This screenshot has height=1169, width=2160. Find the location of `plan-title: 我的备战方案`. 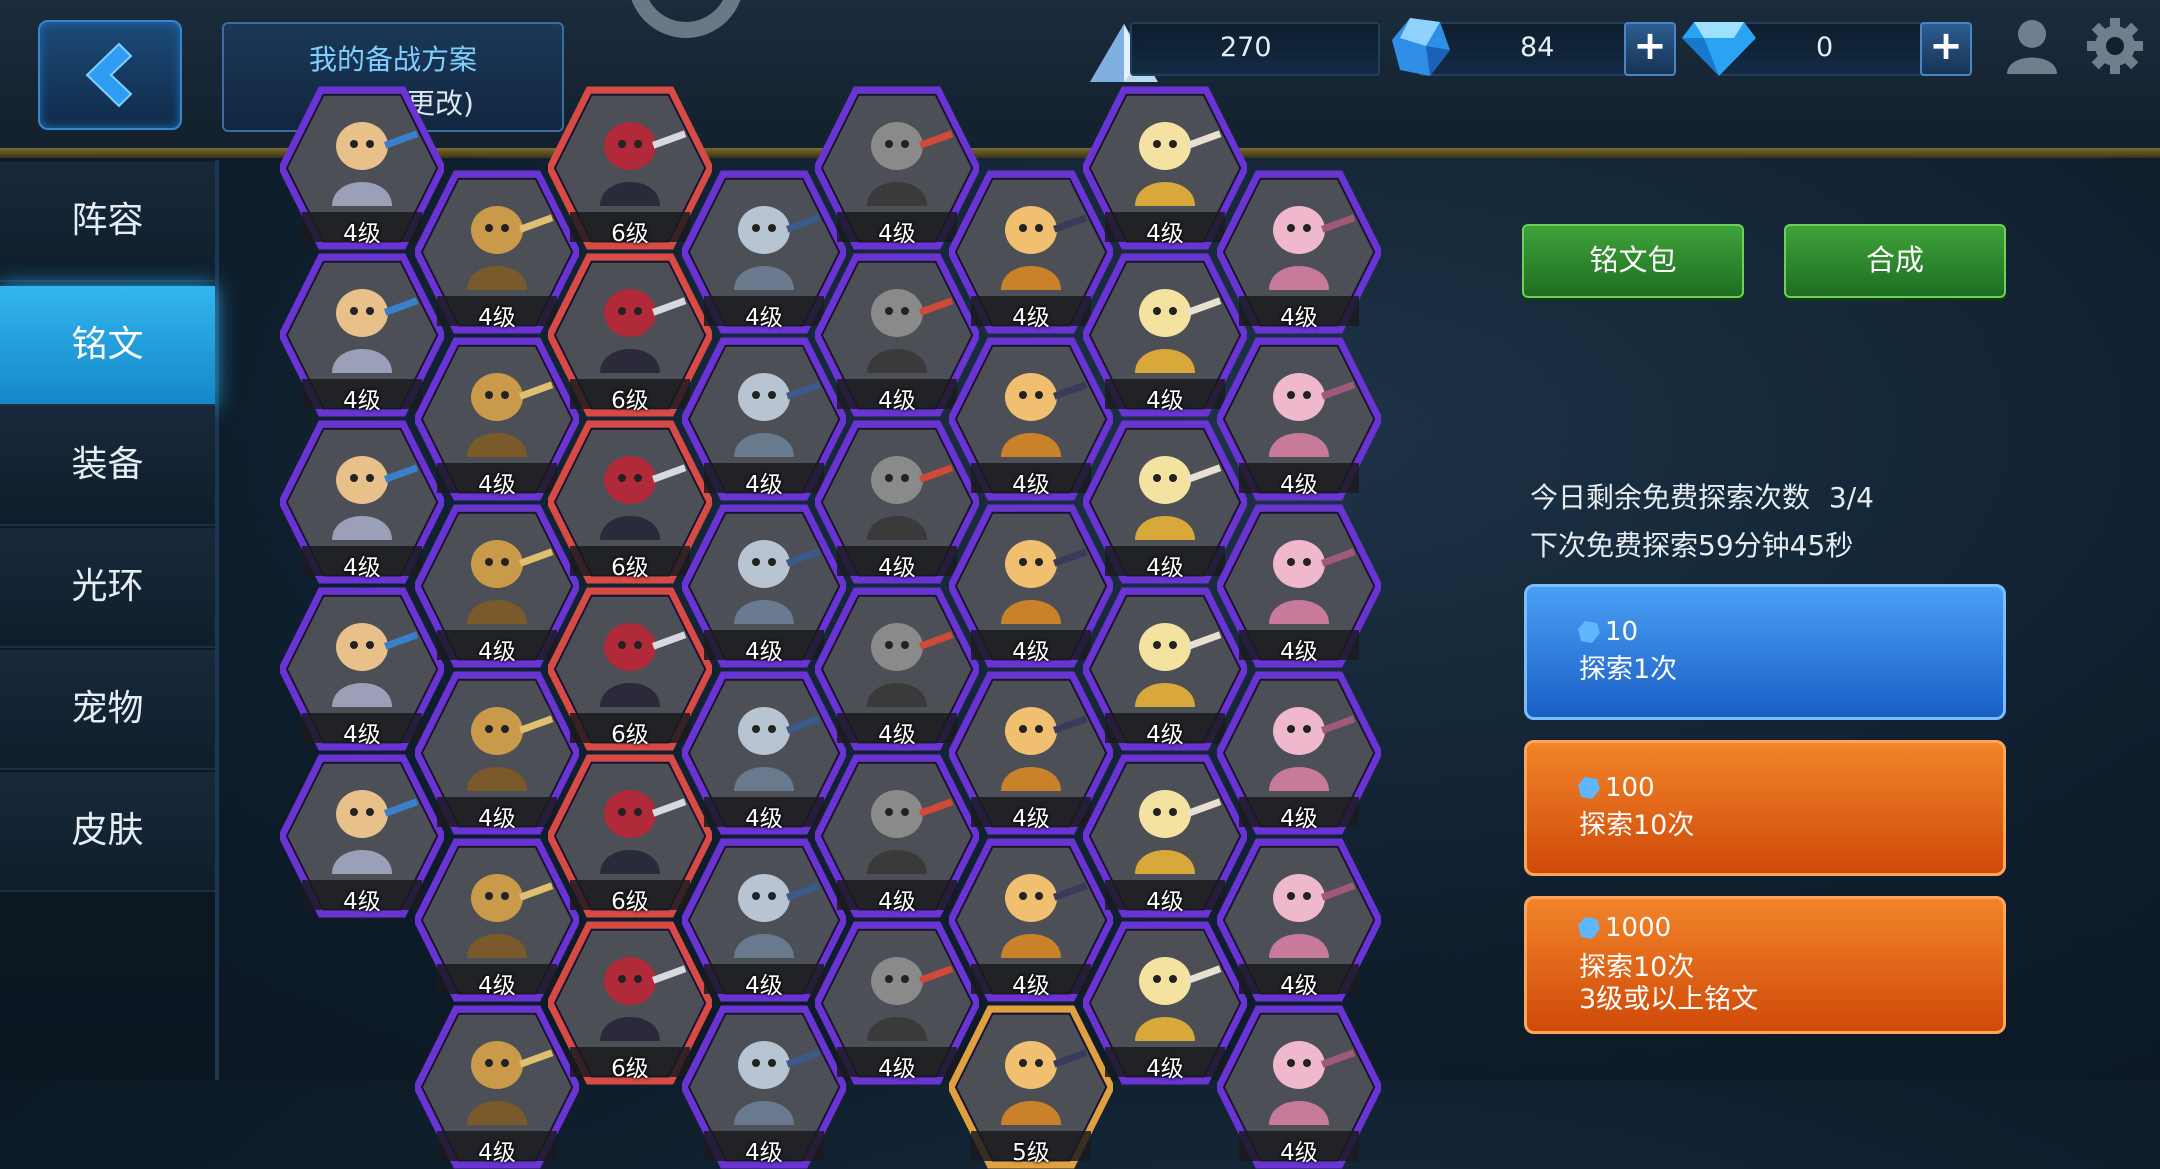

plan-title: 我的备战方案 is located at coordinates (392, 59).